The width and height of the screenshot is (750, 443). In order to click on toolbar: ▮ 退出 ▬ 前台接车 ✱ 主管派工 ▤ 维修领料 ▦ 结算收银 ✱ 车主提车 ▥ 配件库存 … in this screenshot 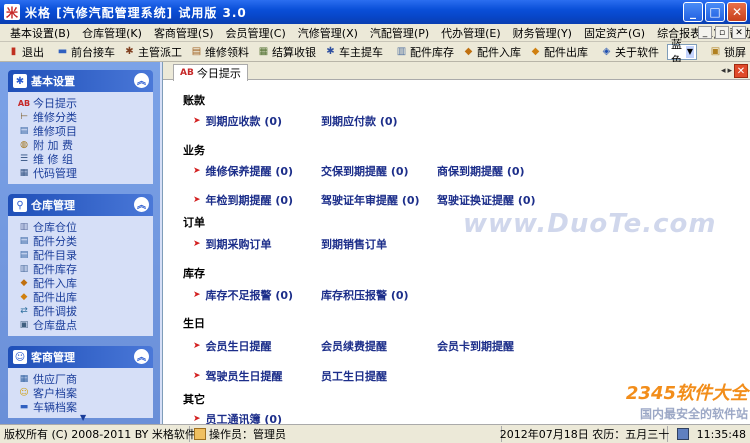, I will do `click(375, 52)`.